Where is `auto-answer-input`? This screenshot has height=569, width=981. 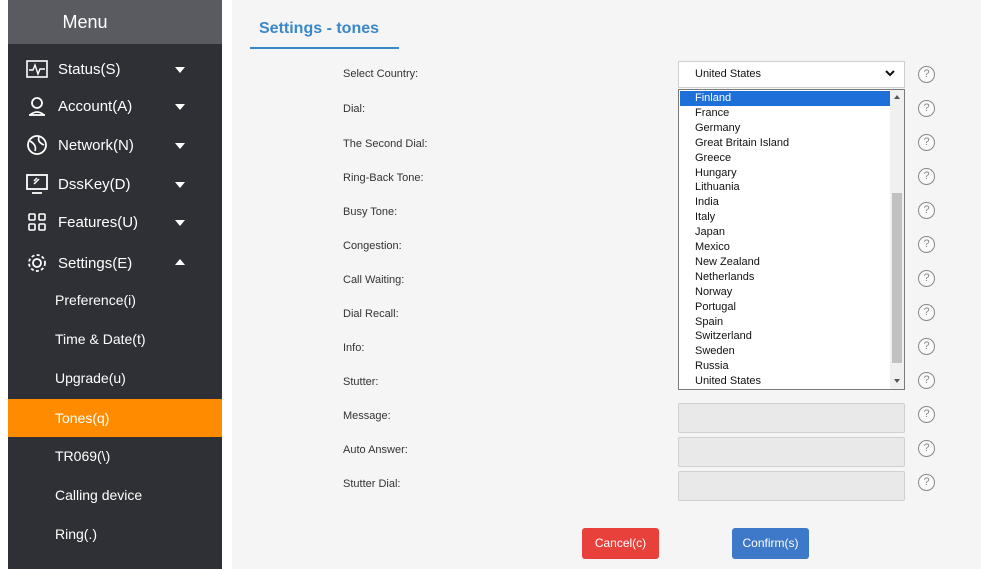
auto-answer-input is located at coordinates (791, 452).